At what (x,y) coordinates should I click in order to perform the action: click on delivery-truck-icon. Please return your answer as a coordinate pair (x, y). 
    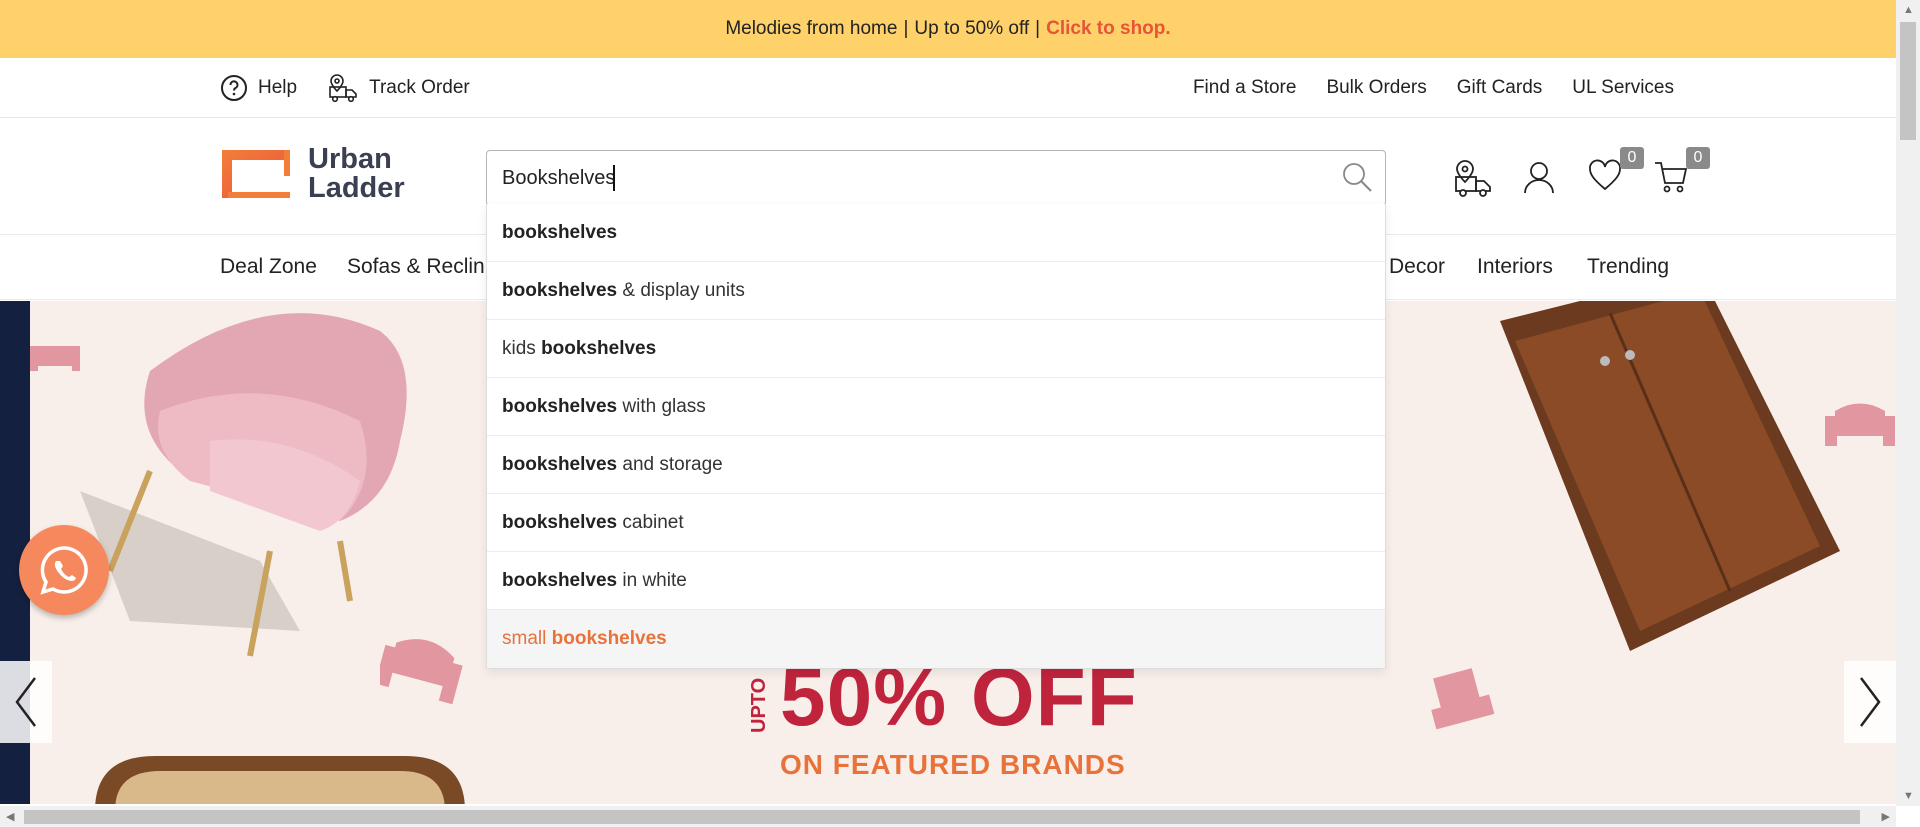
    Looking at the image, I should click on (343, 87).